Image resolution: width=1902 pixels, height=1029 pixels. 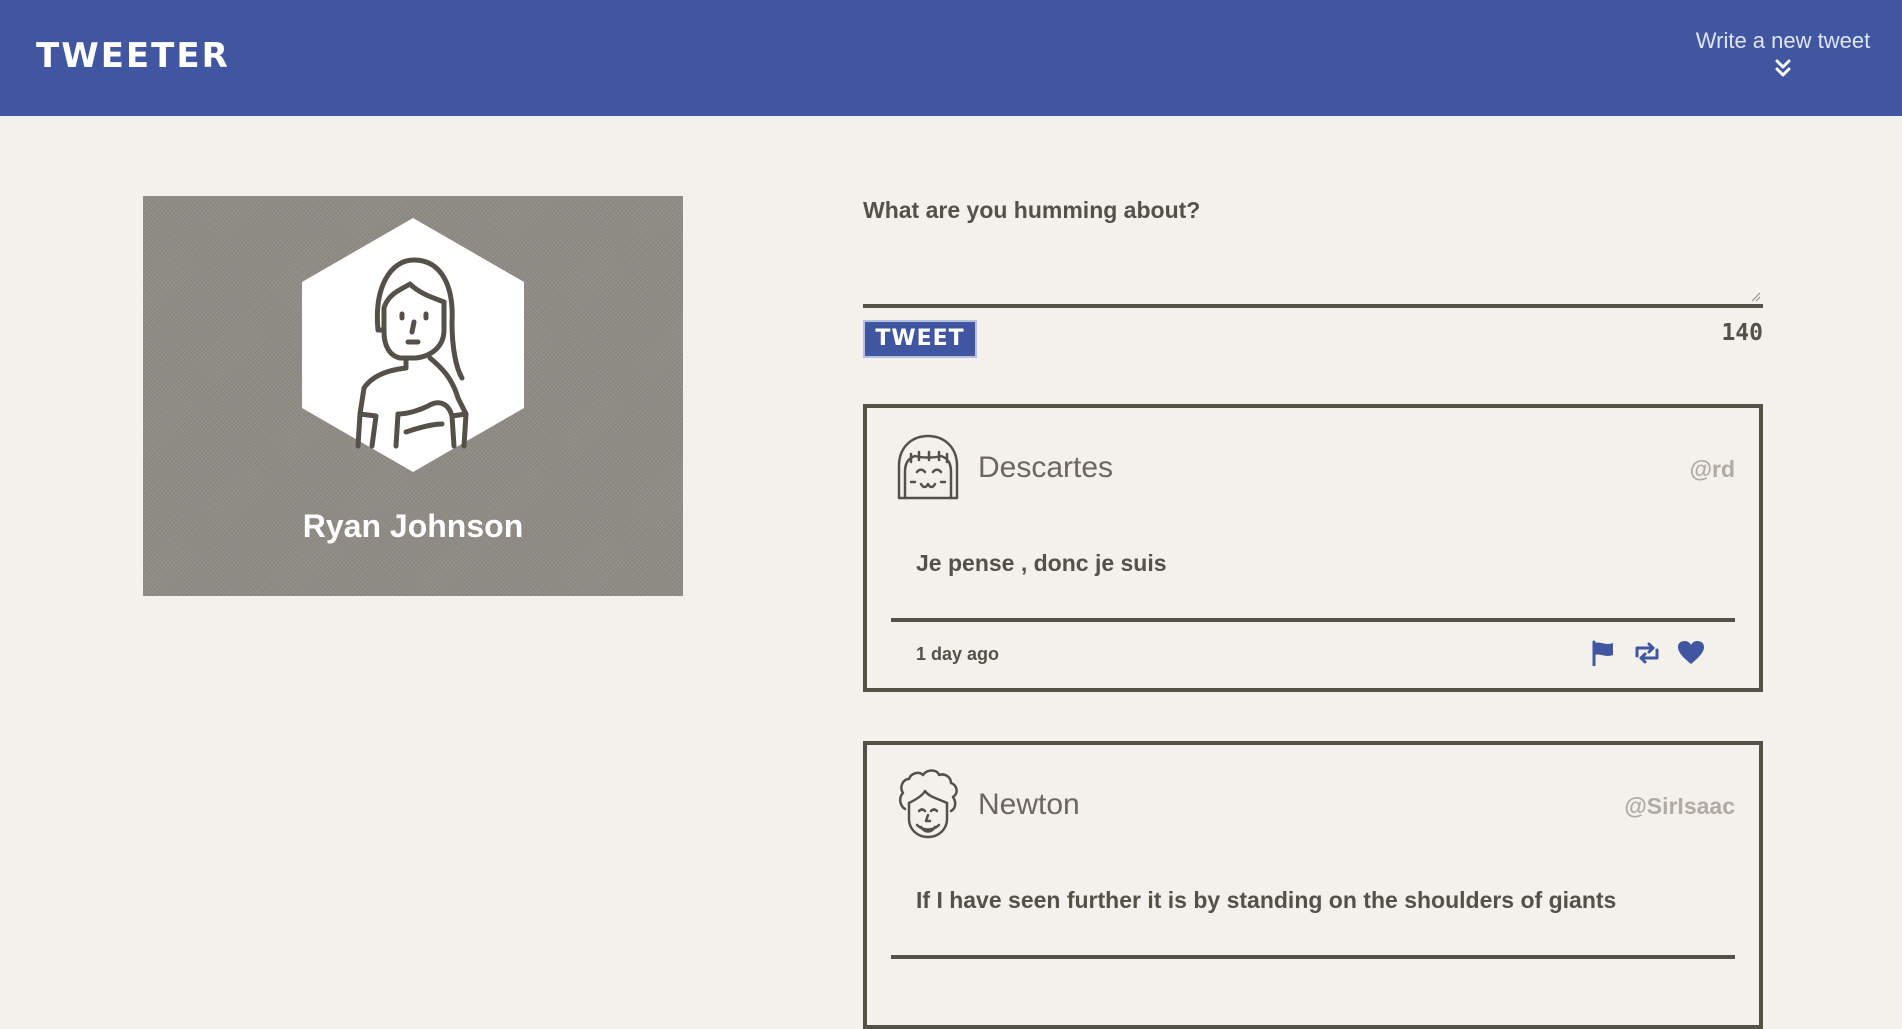 What do you see at coordinates (1041, 563) in the screenshot?
I see `tweet-body-text: Je pense , donc je suis` at bounding box center [1041, 563].